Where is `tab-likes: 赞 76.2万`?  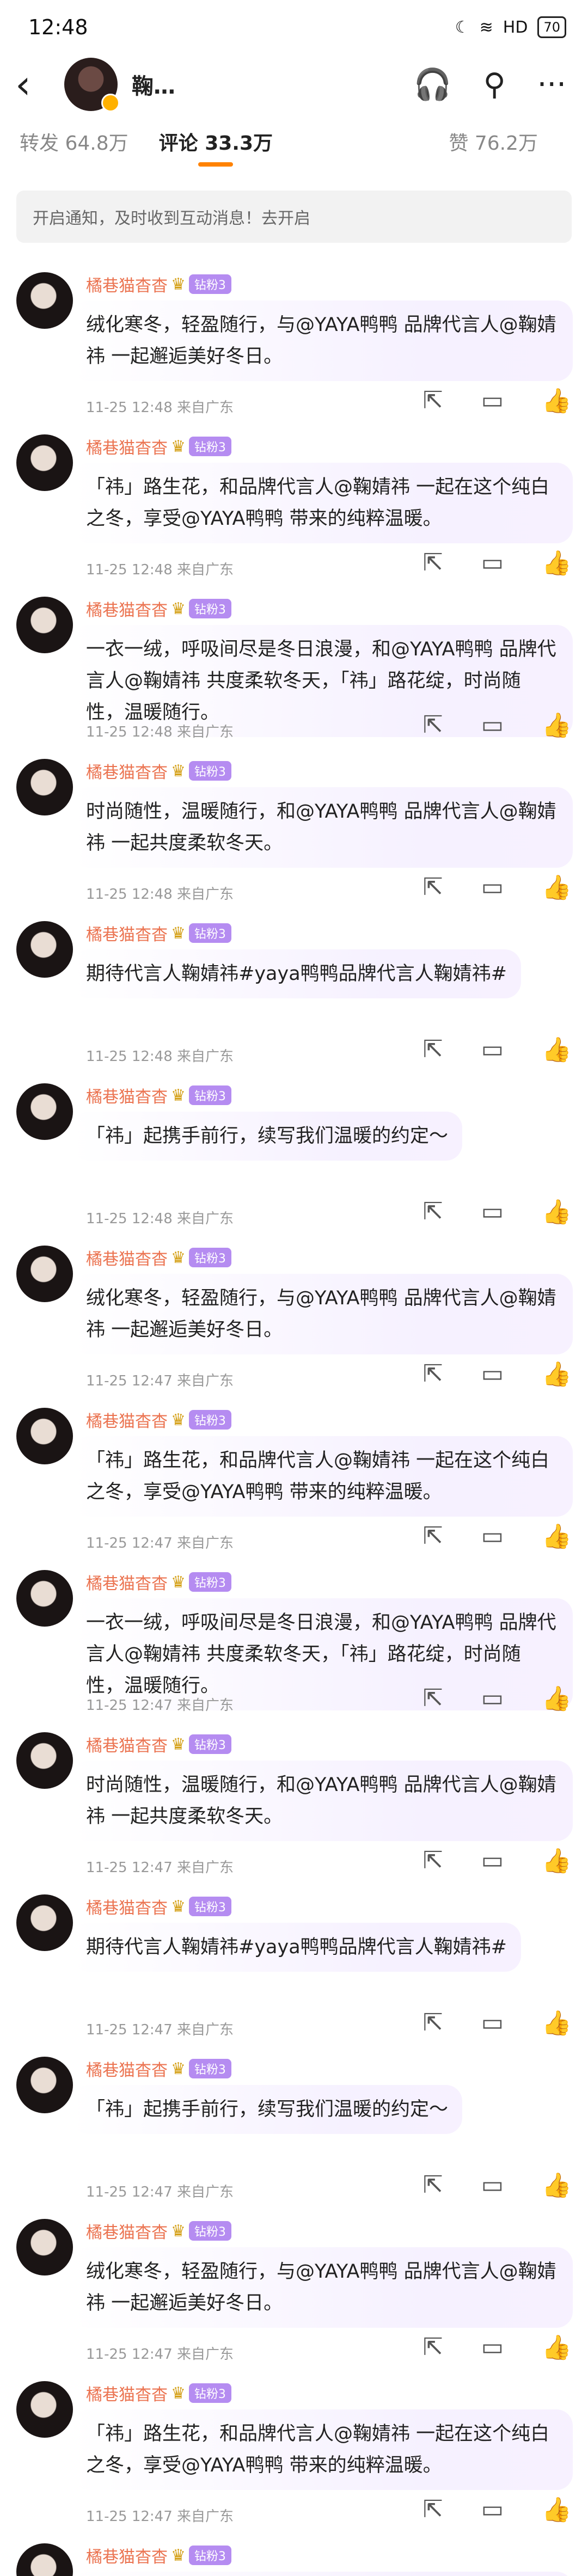
tab-likes: 赞 76.2万 is located at coordinates (493, 141).